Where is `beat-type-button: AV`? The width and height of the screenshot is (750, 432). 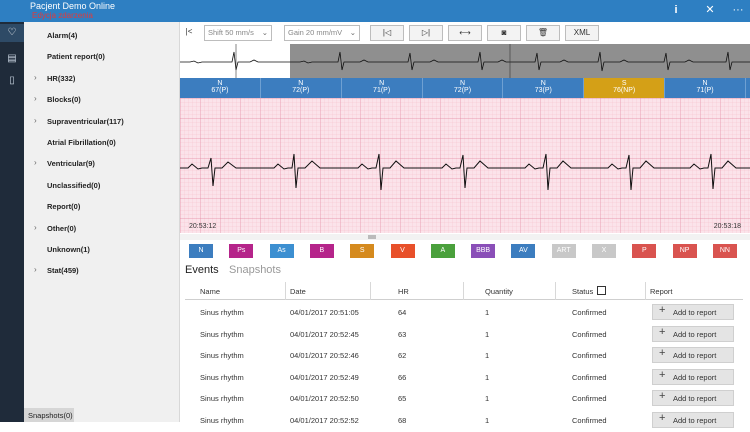 beat-type-button: AV is located at coordinates (523, 251).